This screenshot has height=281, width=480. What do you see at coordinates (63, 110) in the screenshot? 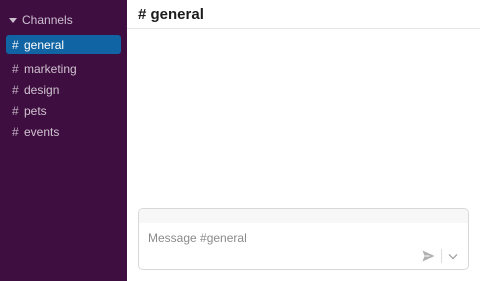
I see `sidebar-item-pets: # pets` at bounding box center [63, 110].